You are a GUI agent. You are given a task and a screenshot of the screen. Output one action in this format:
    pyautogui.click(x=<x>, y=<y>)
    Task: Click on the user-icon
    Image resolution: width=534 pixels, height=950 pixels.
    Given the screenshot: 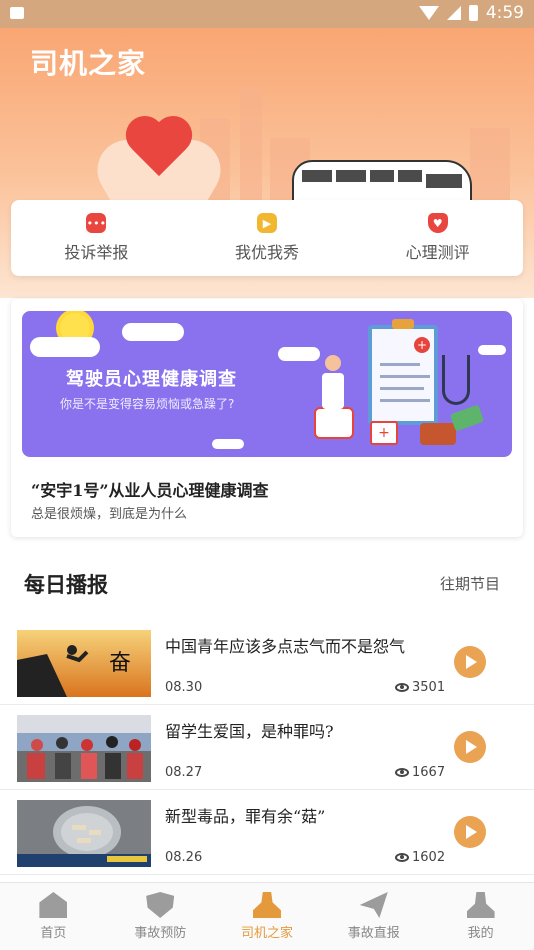 What is the action you would take?
    pyautogui.click(x=480, y=905)
    